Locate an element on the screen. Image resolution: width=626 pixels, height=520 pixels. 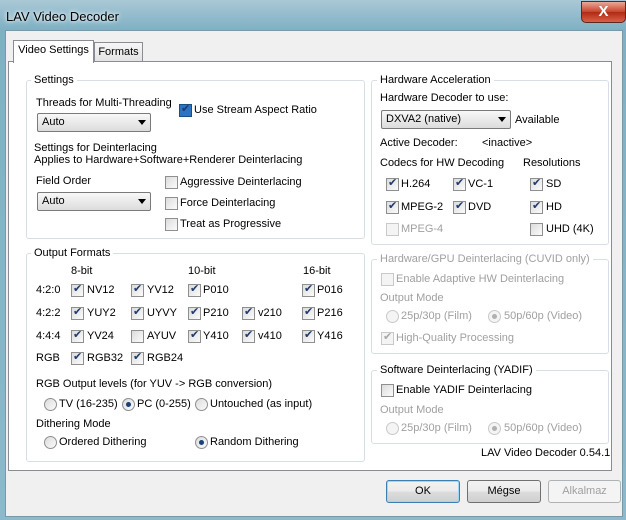
codec-label-vc1: VC-1 is located at coordinates (481, 184).